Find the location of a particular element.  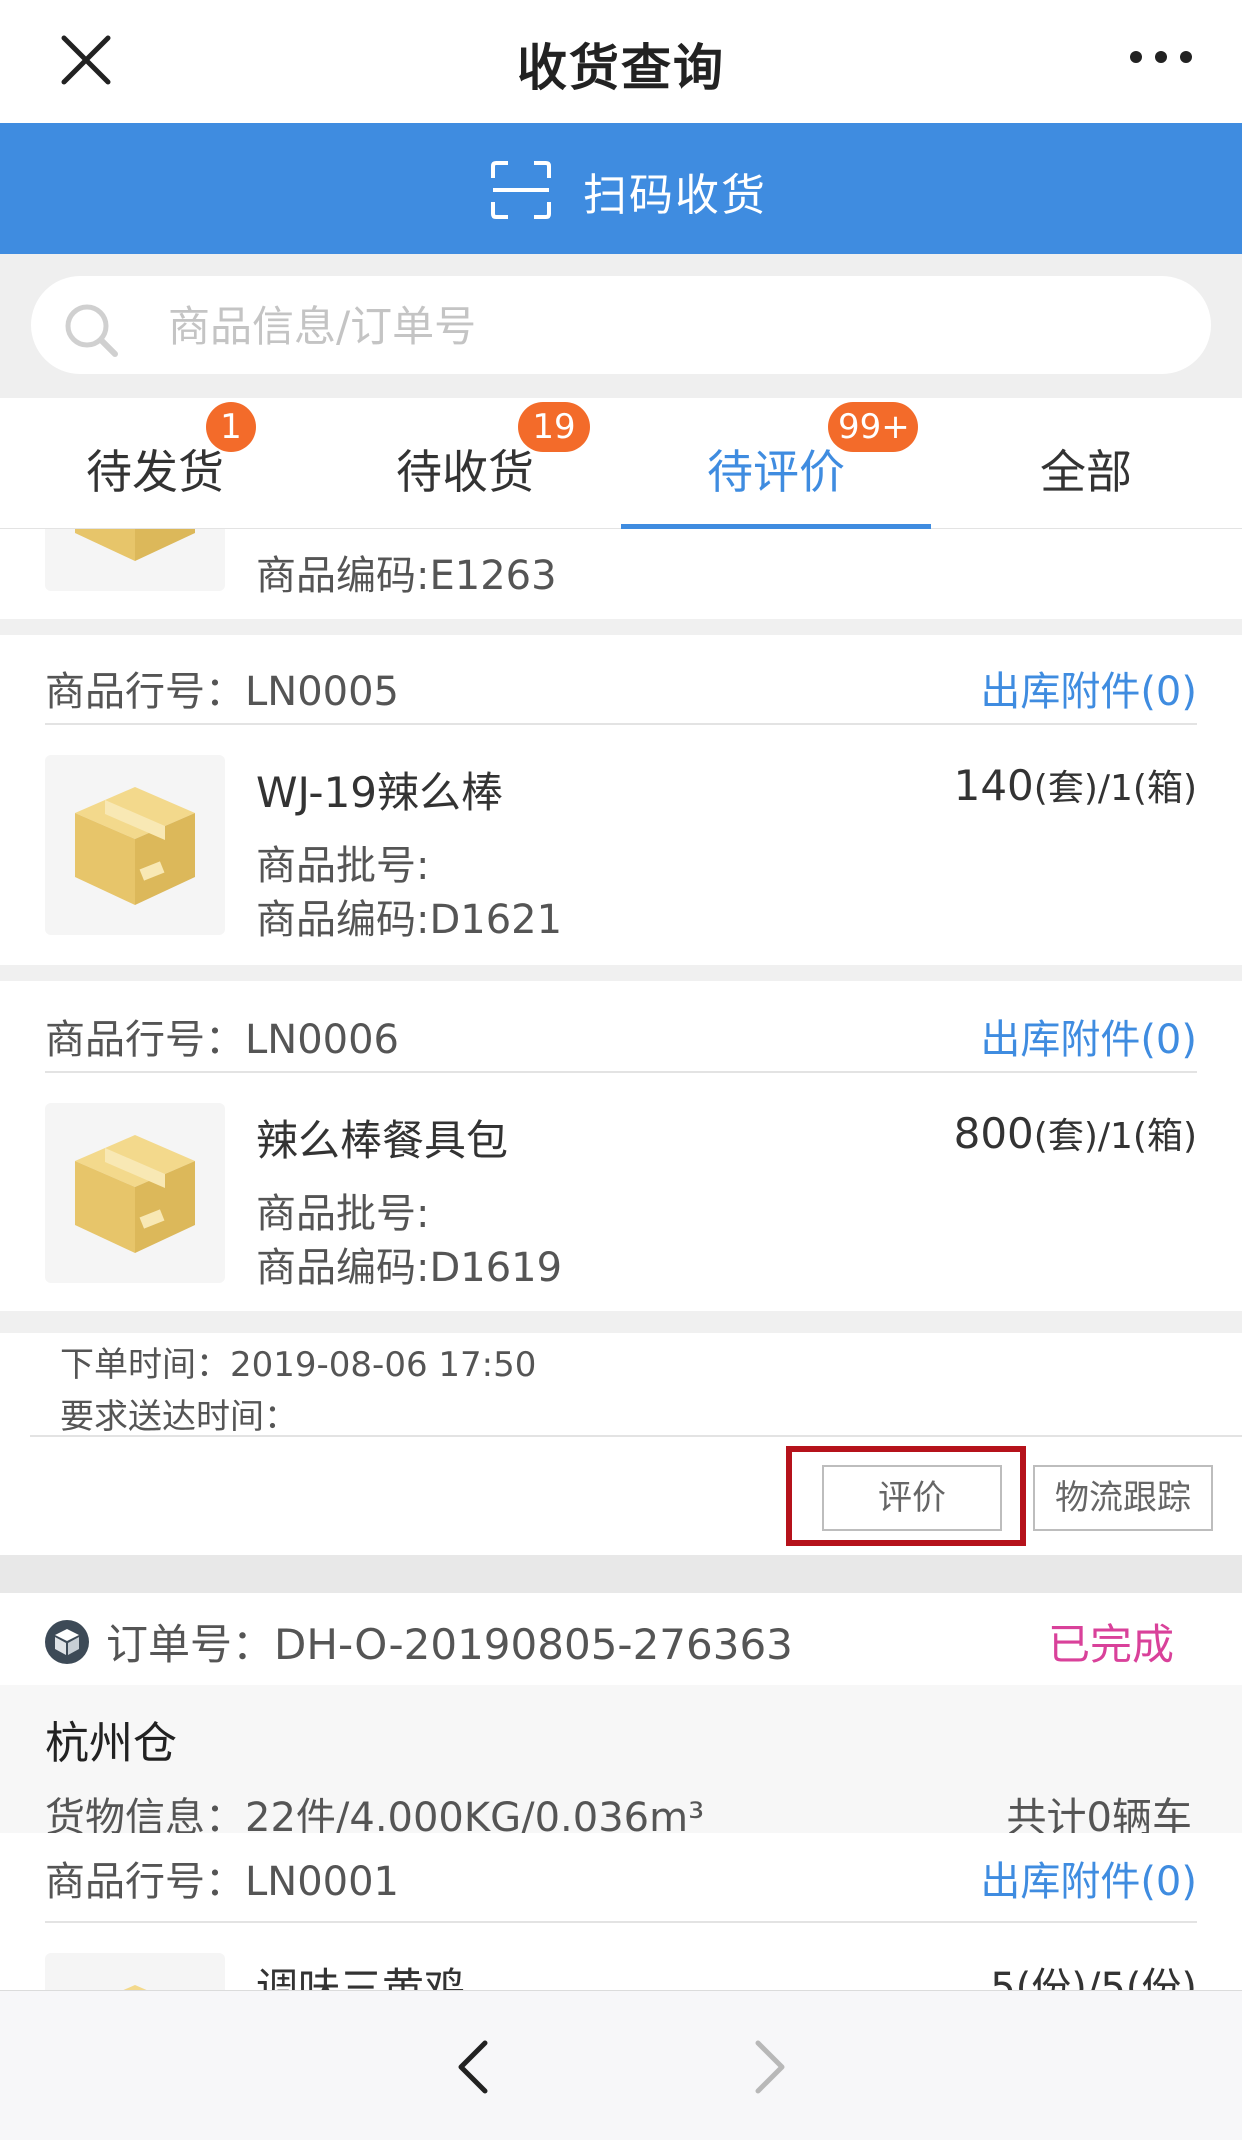

line-label-row: 商品行号：LN0006 is located at coordinates (222, 1036).